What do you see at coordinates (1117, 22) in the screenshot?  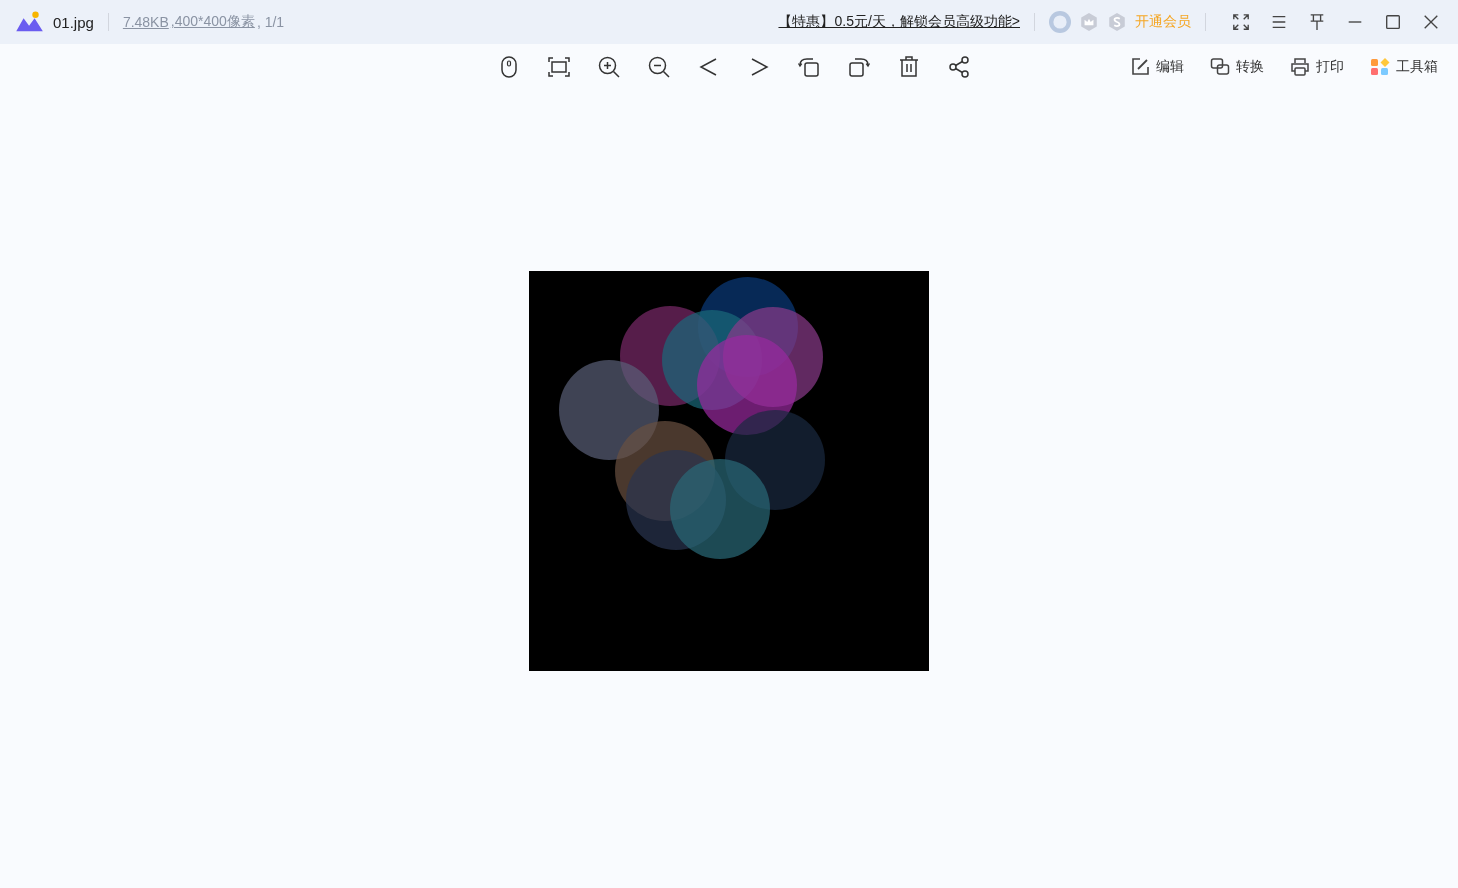 I see `s-badge-icon` at bounding box center [1117, 22].